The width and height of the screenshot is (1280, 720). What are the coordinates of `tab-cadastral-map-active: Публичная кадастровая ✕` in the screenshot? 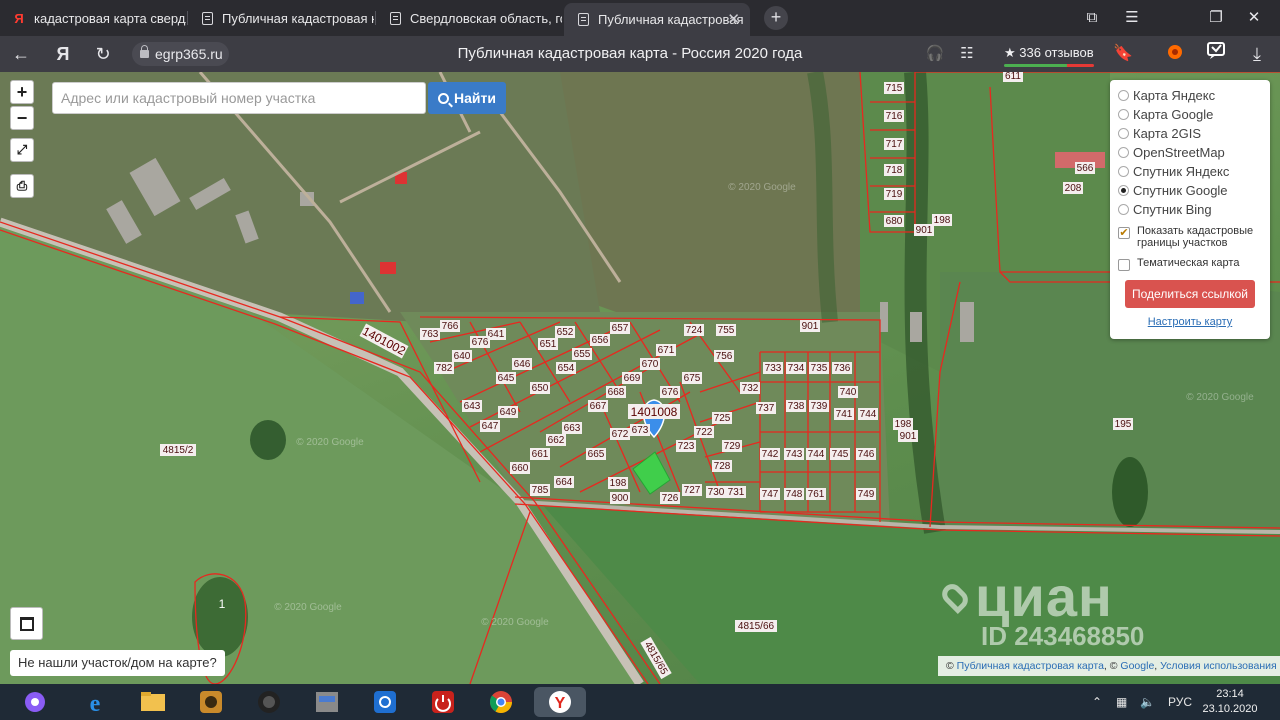 It's located at (657, 19).